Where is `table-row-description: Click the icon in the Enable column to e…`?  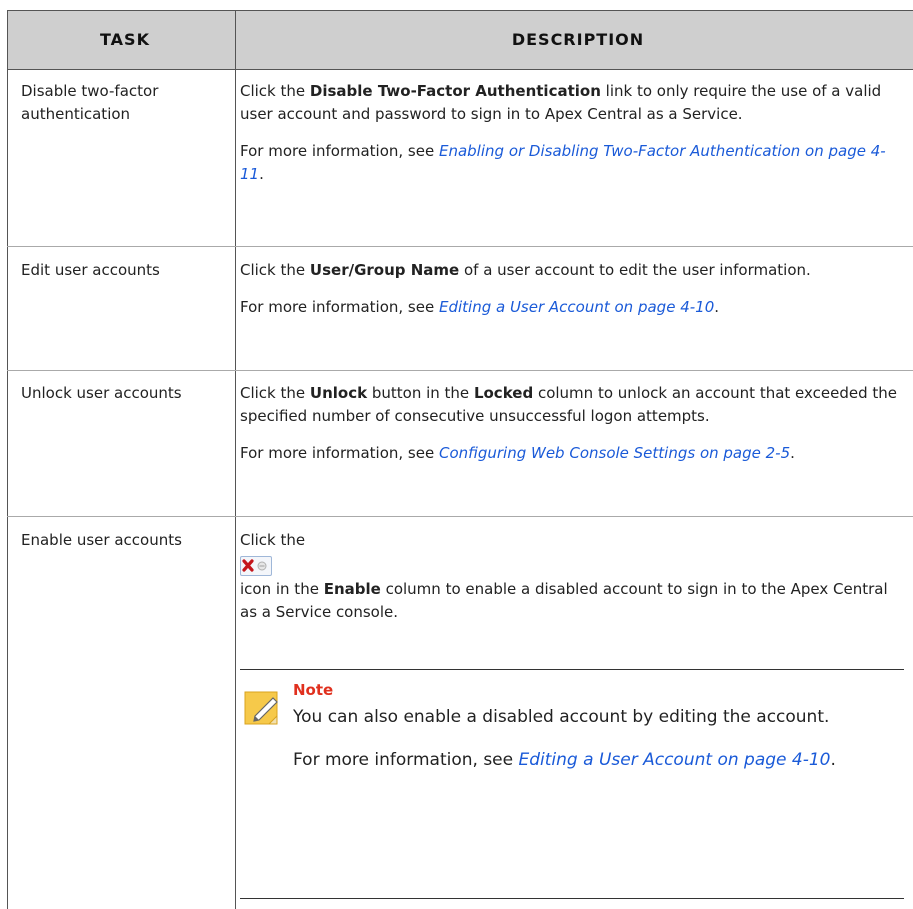
table-row-description: Click the icon in the Enable column to e… is located at coordinates (564, 576).